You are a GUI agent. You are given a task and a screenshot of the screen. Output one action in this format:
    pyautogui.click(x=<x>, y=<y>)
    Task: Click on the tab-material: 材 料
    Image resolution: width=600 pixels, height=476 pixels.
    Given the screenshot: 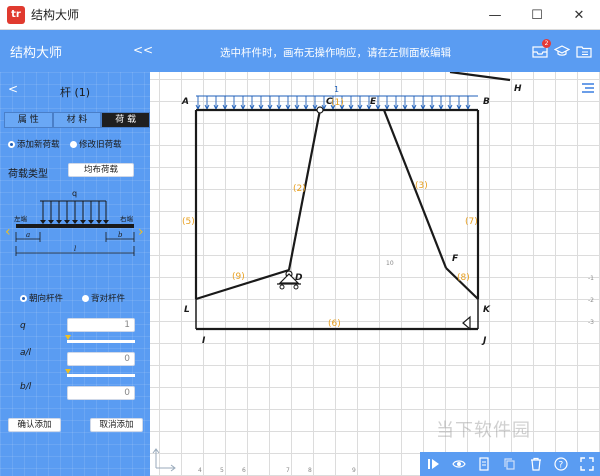 What is the action you would take?
    pyautogui.click(x=77, y=120)
    